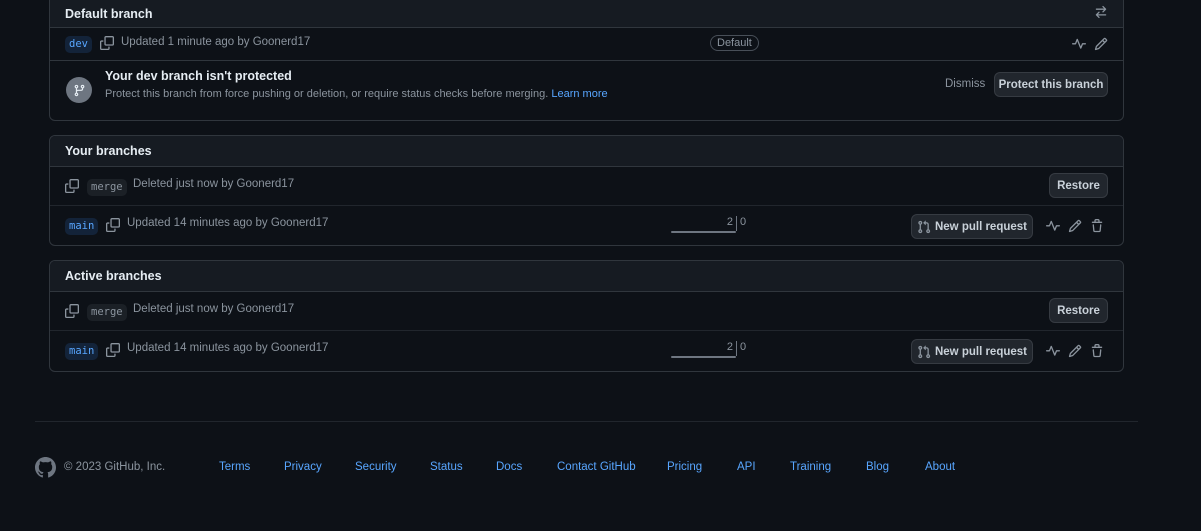 This screenshot has width=1201, height=531. Describe the element at coordinates (965, 84) in the screenshot. I see `dismiss-button: Dismiss` at that location.